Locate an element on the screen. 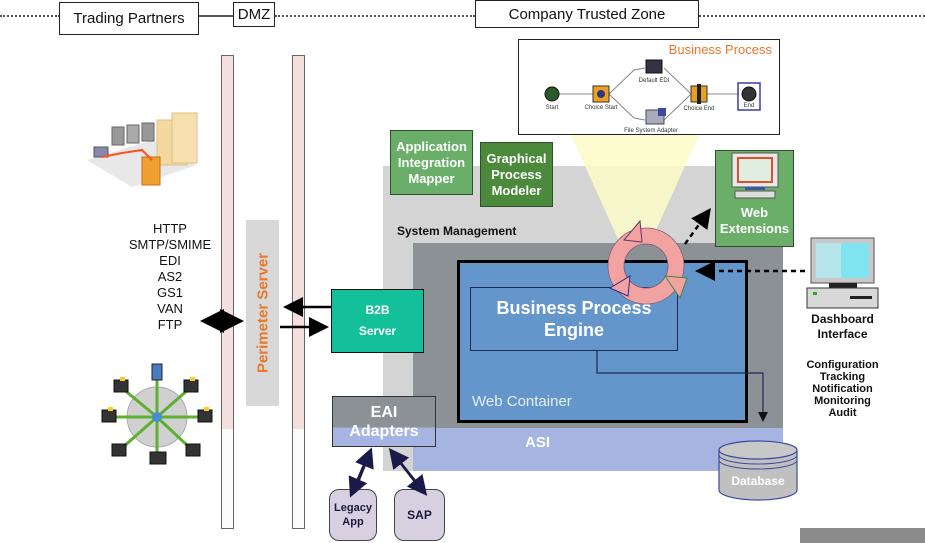 The image size is (925, 543). engine-to-web-extensions-arrow is located at coordinates (697, 226).